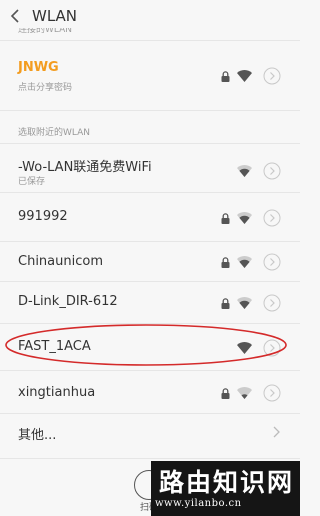 This screenshot has height=516, width=320. I want to click on section-label-connected: 连接的WLAN, so click(45, 31).